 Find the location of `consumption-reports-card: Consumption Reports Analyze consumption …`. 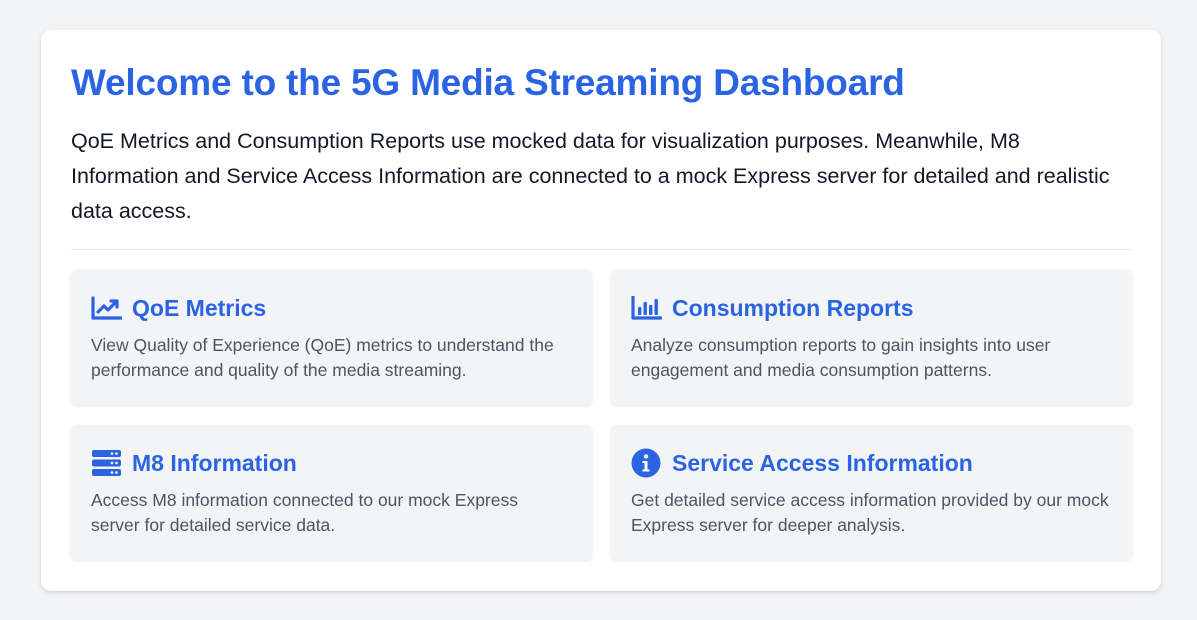

consumption-reports-card: Consumption Reports Analyze consumption … is located at coordinates (871, 337).